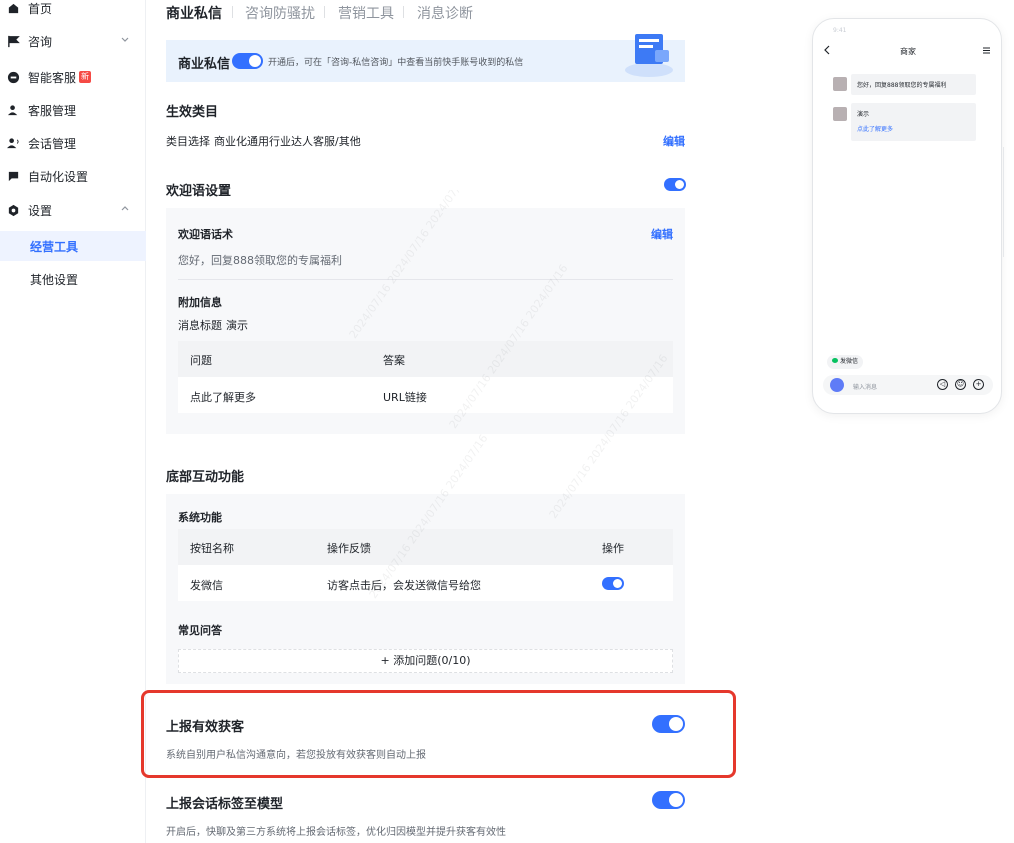 The height and width of the screenshot is (843, 1014). Describe the element at coordinates (73, 11) in the screenshot. I see `sidebar-item-home: 首页` at that location.